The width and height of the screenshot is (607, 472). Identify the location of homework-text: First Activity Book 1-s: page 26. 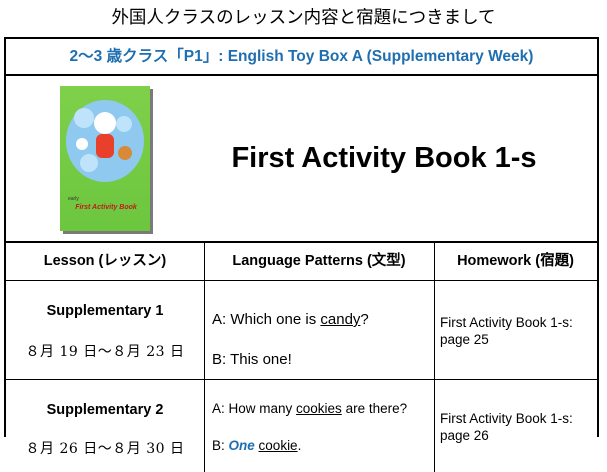
(506, 427).